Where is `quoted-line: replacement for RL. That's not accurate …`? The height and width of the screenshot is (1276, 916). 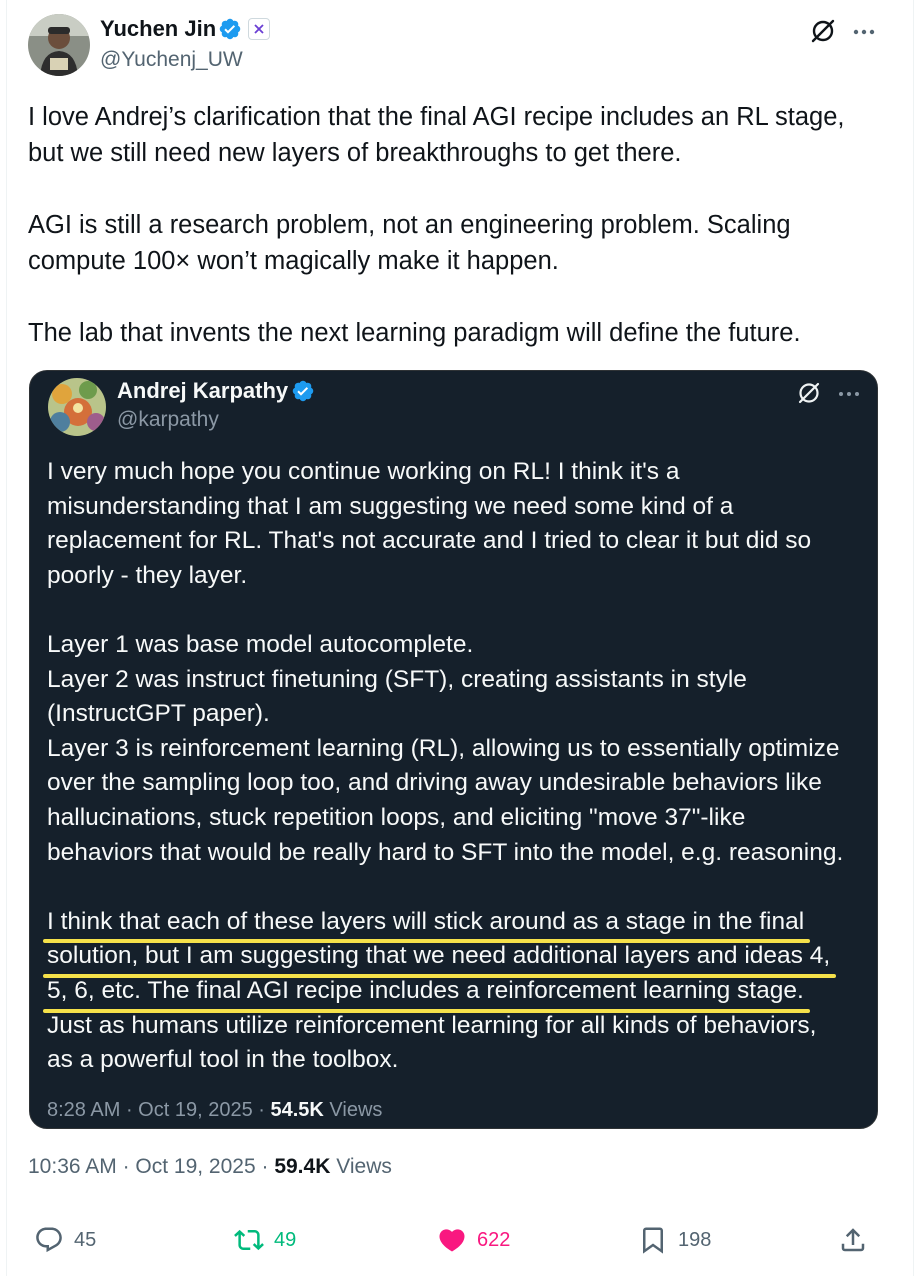
quoted-line: replacement for RL. That's not accurate … is located at coordinates (429, 541).